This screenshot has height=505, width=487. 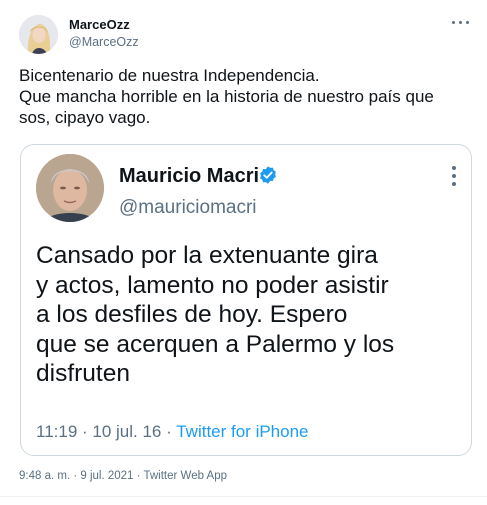 I want to click on tweet-timestamp: 9:48 a. m. · 9 jul. 2021, so click(x=76, y=476).